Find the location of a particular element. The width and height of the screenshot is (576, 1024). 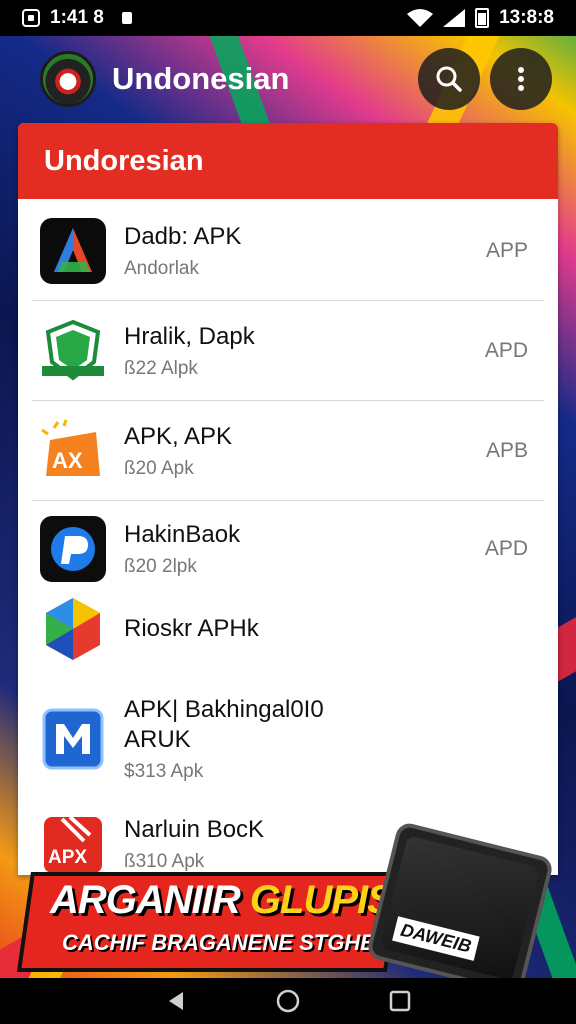

search-icon is located at coordinates (449, 79).